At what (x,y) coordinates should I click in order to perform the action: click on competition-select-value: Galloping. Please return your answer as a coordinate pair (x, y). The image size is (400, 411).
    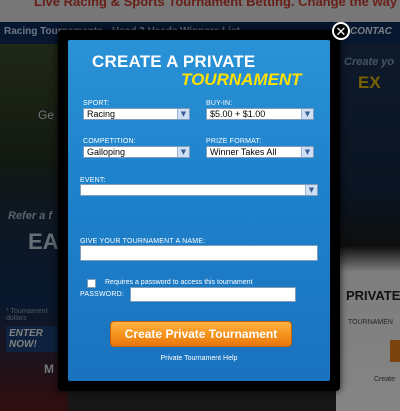
    Looking at the image, I should click on (106, 152).